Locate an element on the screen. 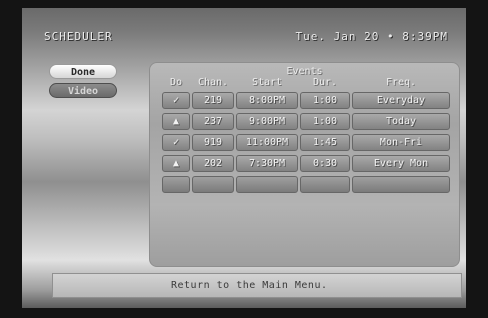 The height and width of the screenshot is (318, 488). event-duration: 0:30 is located at coordinates (325, 163).